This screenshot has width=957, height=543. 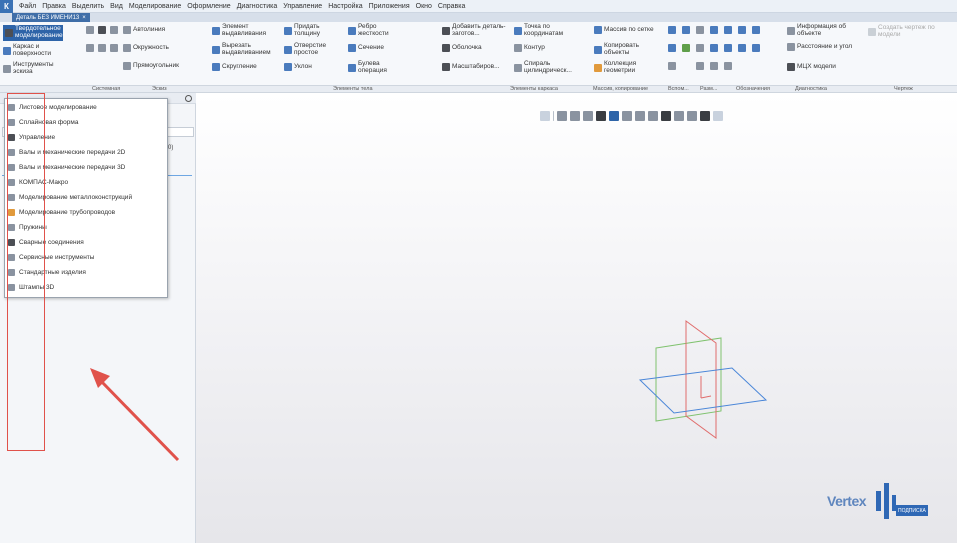 I want to click on vertex-logo: Vertex ПОДПИСКА, so click(x=877, y=501).